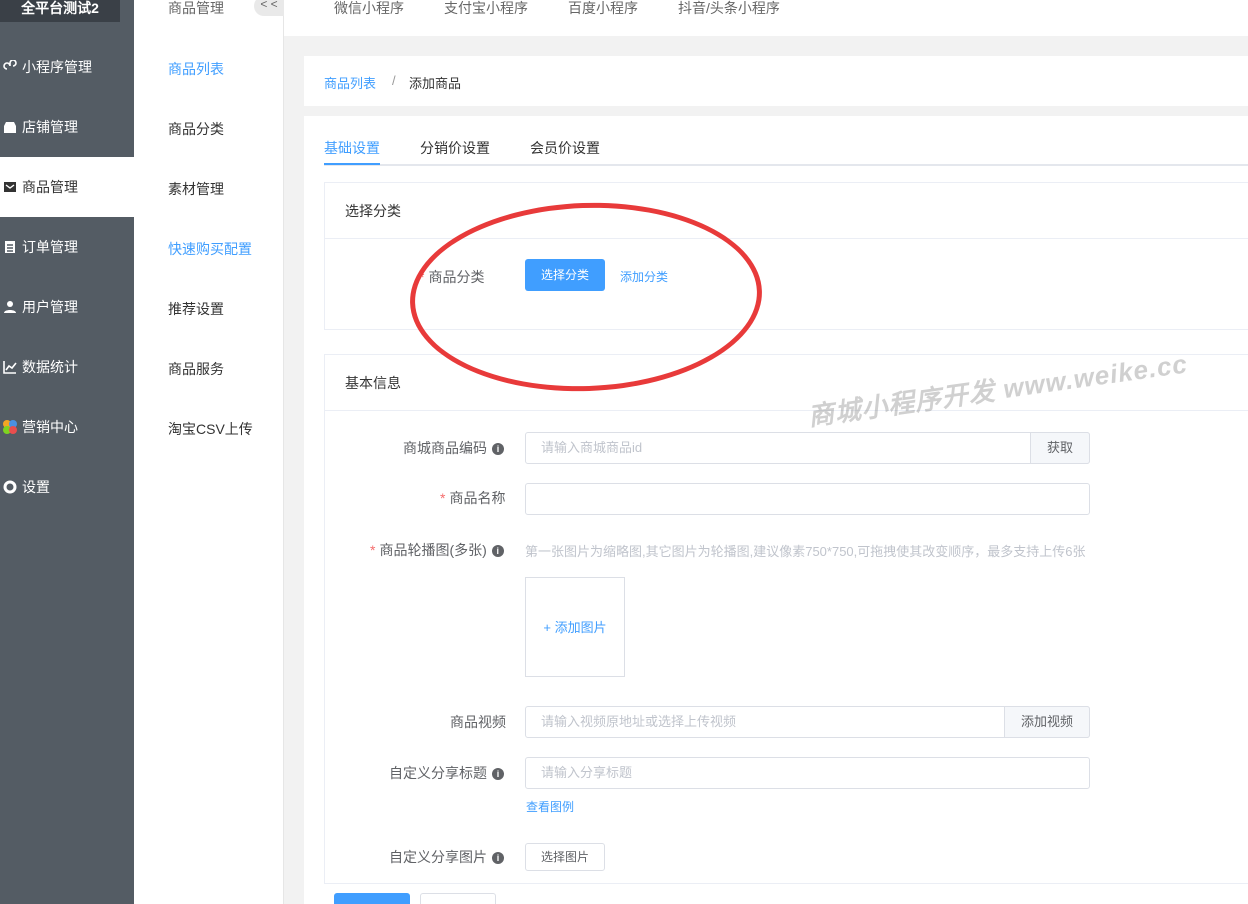 This screenshot has height=904, width=1248. What do you see at coordinates (458, 898) in the screenshot?
I see `cancel-button` at bounding box center [458, 898].